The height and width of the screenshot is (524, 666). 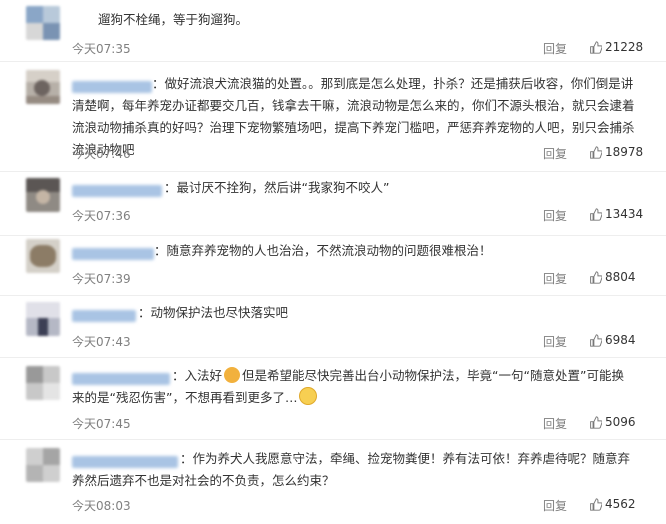 What do you see at coordinates (333, 31) in the screenshot?
I see `comment-item: 遛狗不栓绳，等于狗遛狗。 今天07:35 回复 21228` at bounding box center [333, 31].